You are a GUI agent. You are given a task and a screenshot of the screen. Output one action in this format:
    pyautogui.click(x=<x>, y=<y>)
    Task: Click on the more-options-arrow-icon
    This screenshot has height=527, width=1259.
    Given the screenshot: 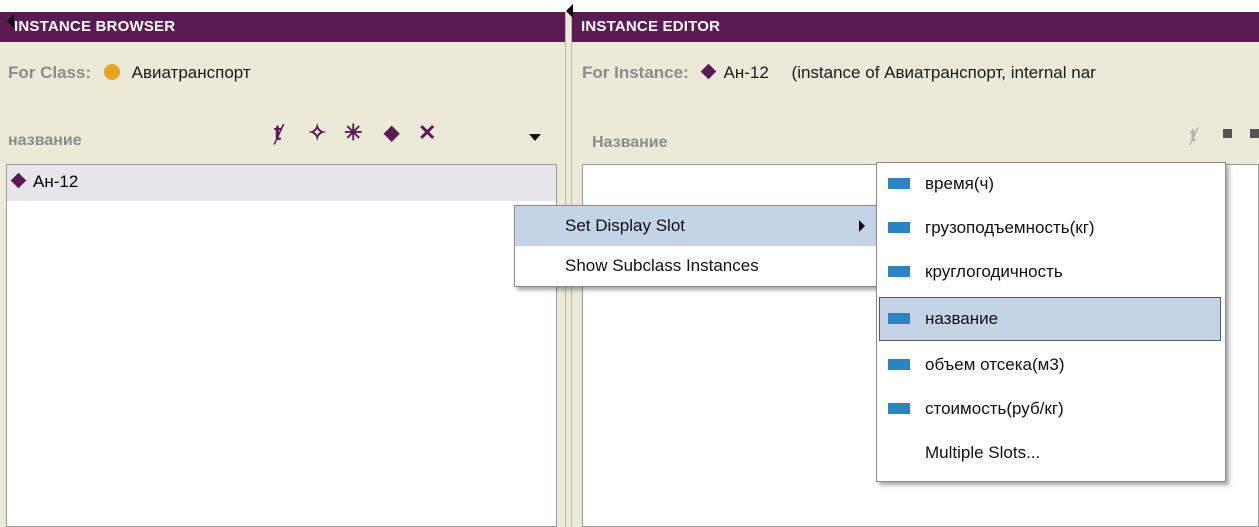 What is the action you would take?
    pyautogui.click(x=535, y=137)
    